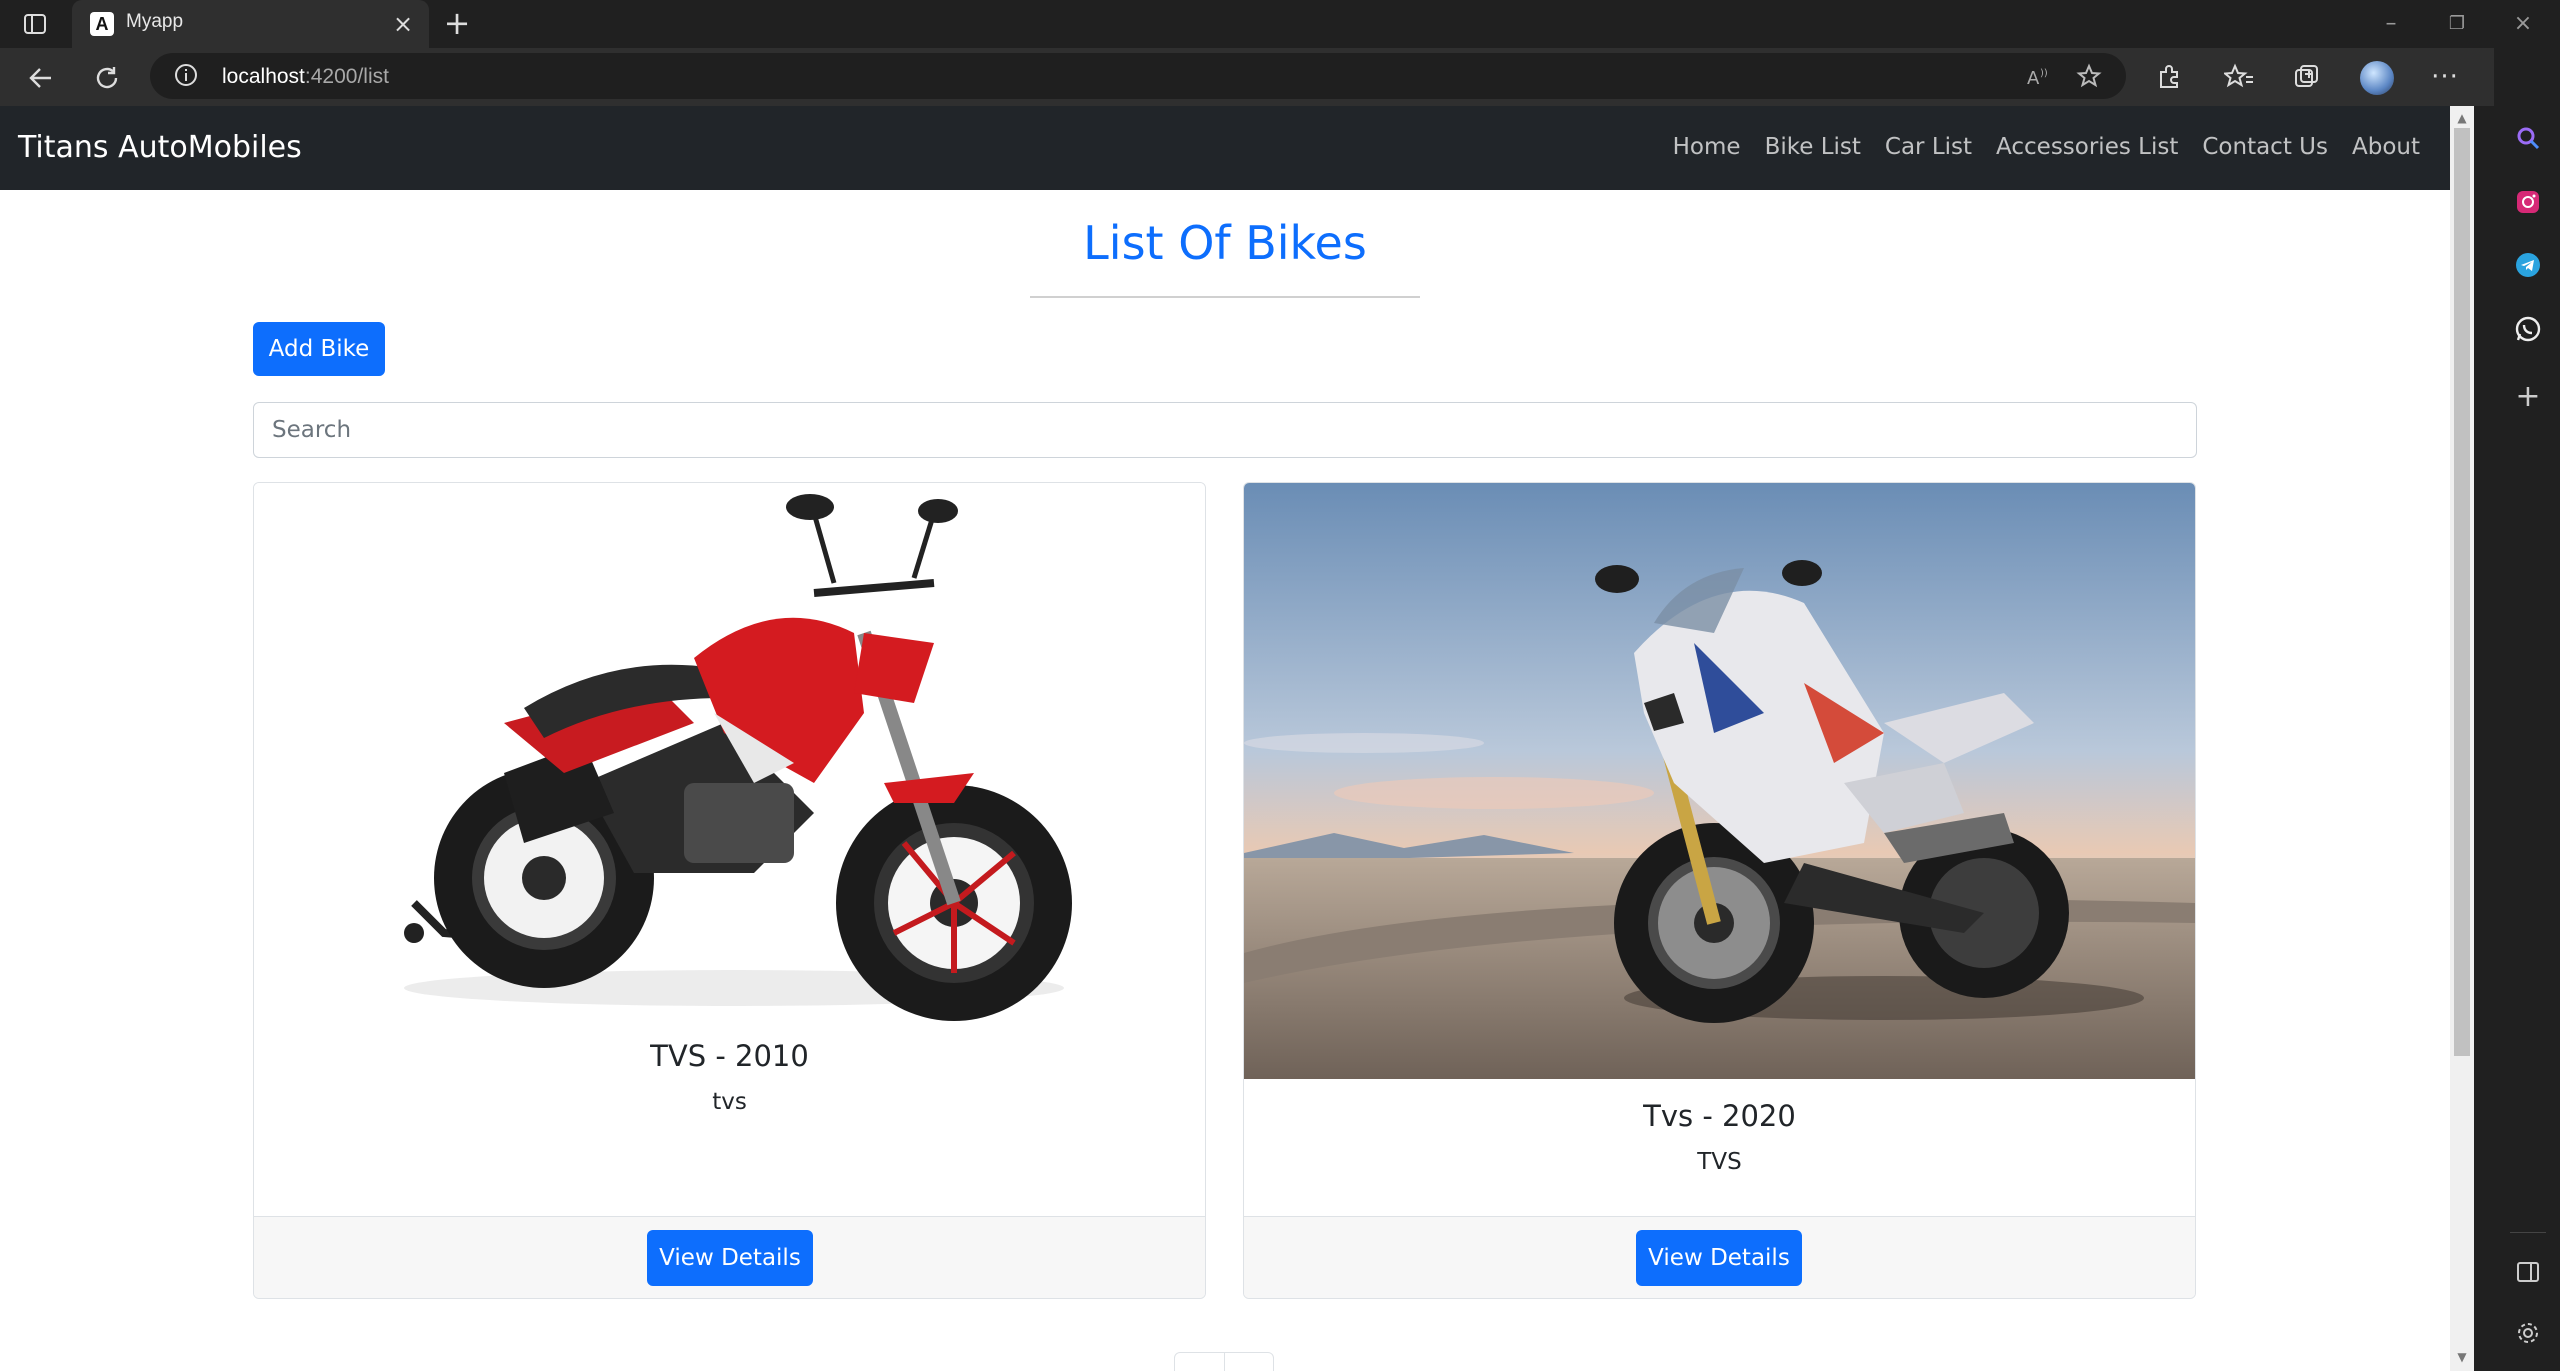  What do you see at coordinates (186, 75) in the screenshot?
I see `site-info-icon` at bounding box center [186, 75].